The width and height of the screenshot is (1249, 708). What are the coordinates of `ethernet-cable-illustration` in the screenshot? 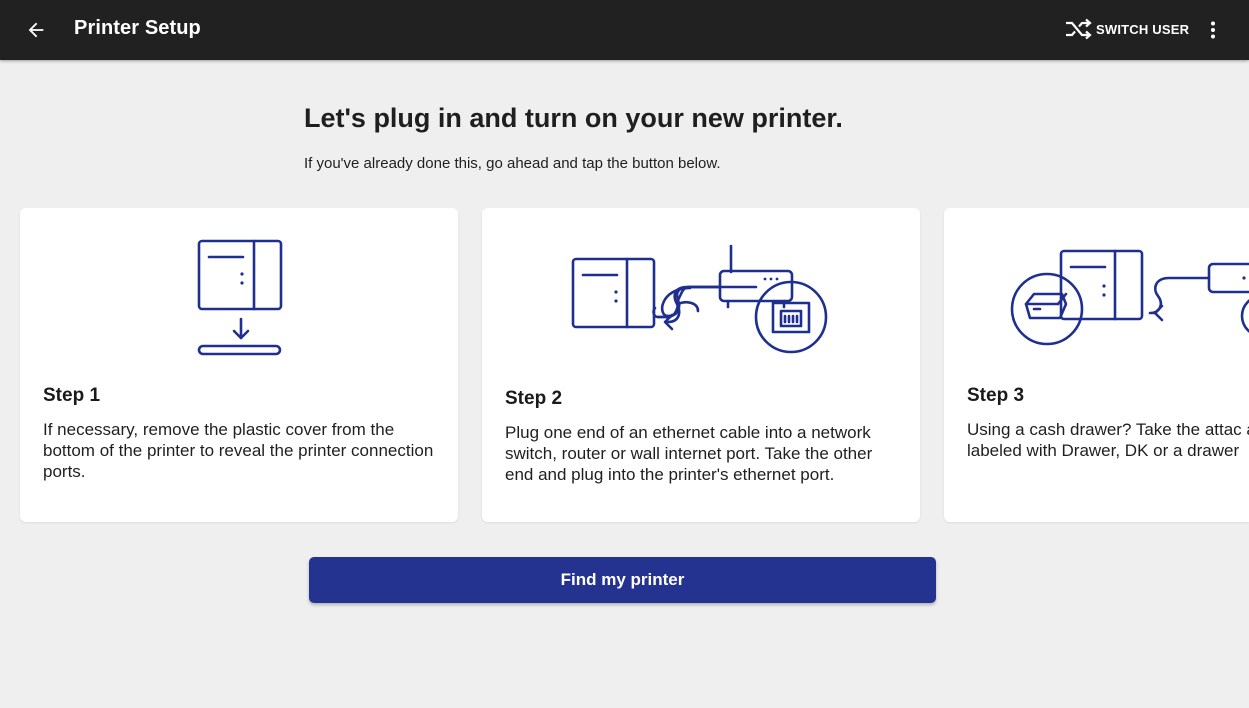 It's located at (699, 299).